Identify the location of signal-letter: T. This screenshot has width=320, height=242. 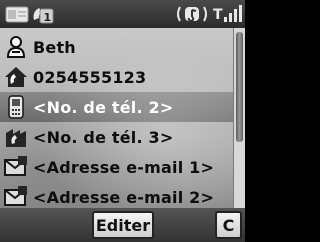
(218, 15).